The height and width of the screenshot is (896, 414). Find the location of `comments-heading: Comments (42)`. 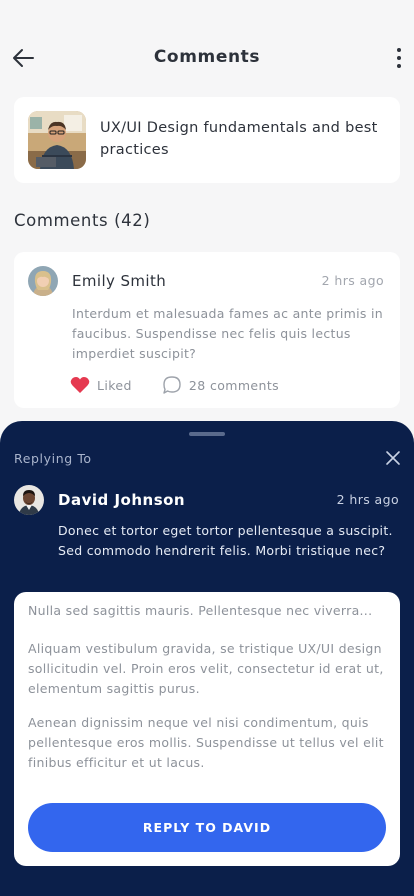

comments-heading: Comments (42) is located at coordinates (82, 220).